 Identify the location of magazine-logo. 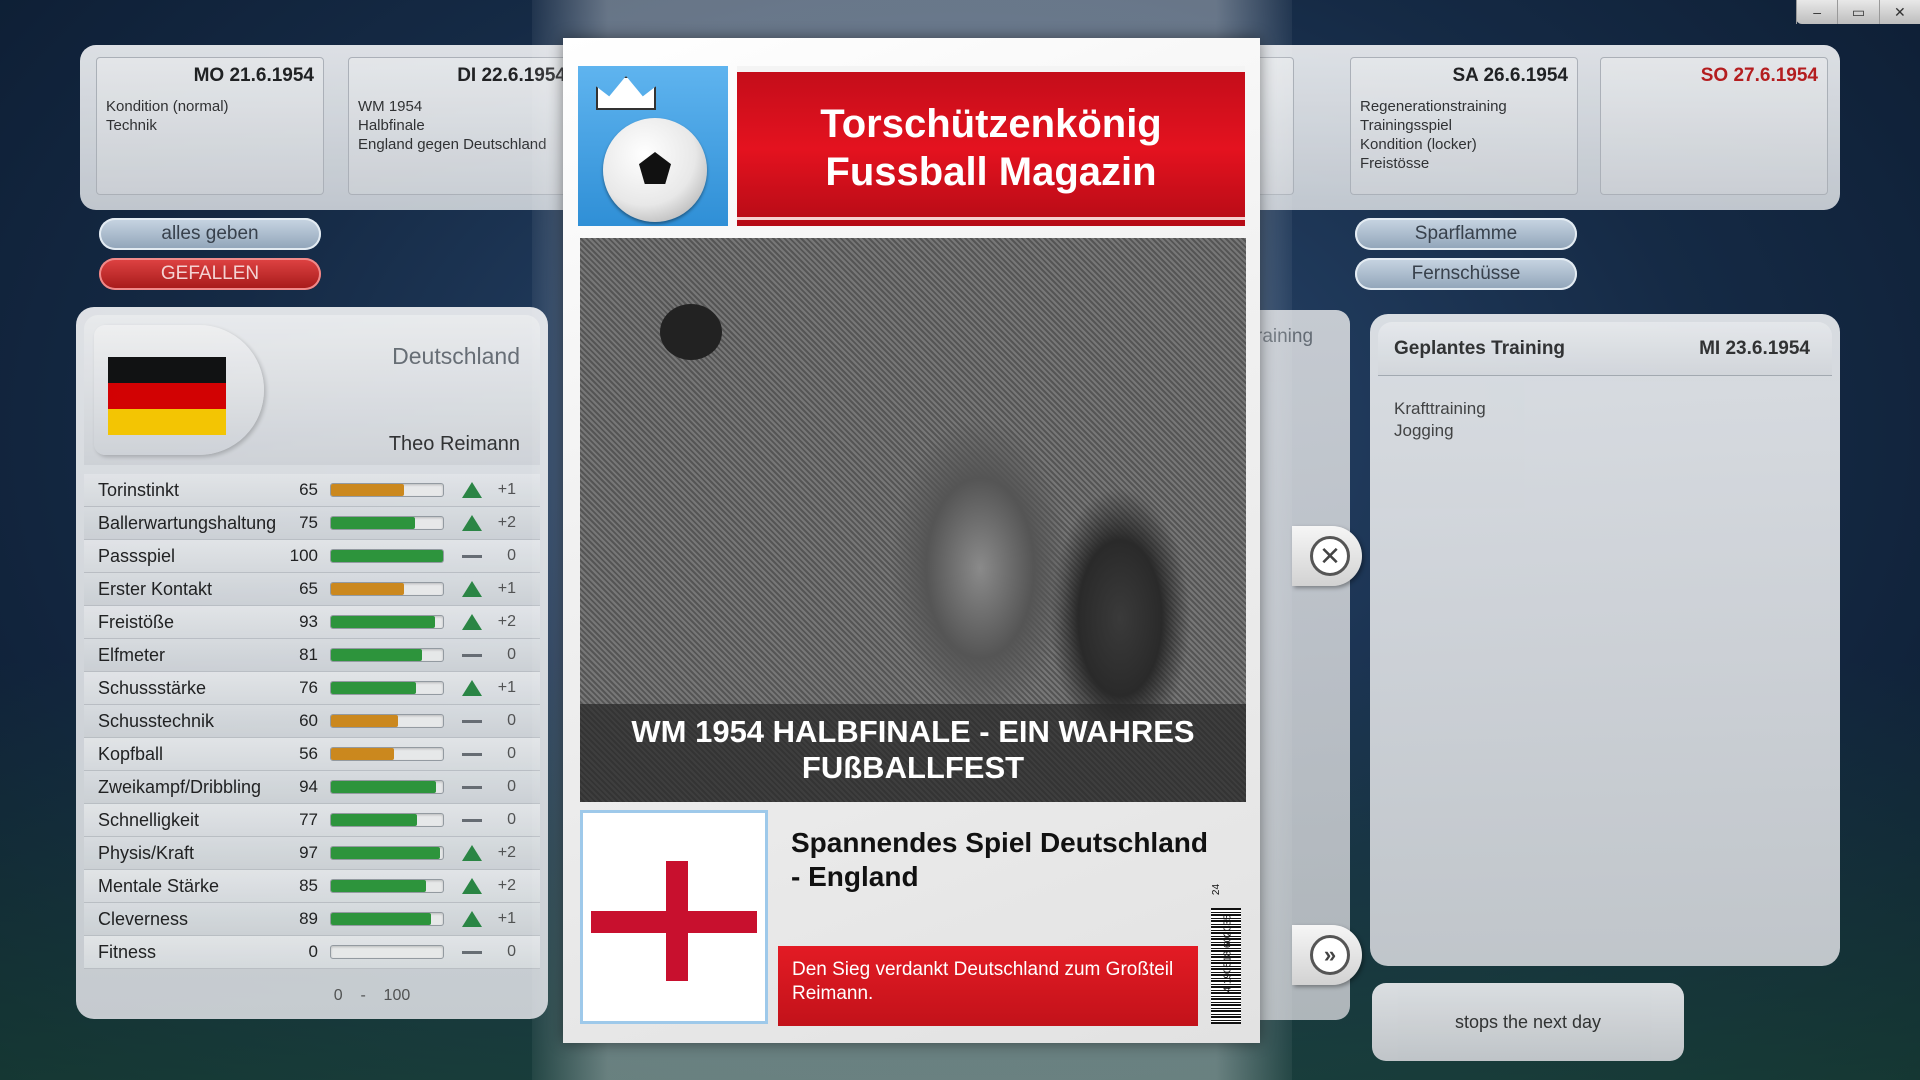
(653, 146).